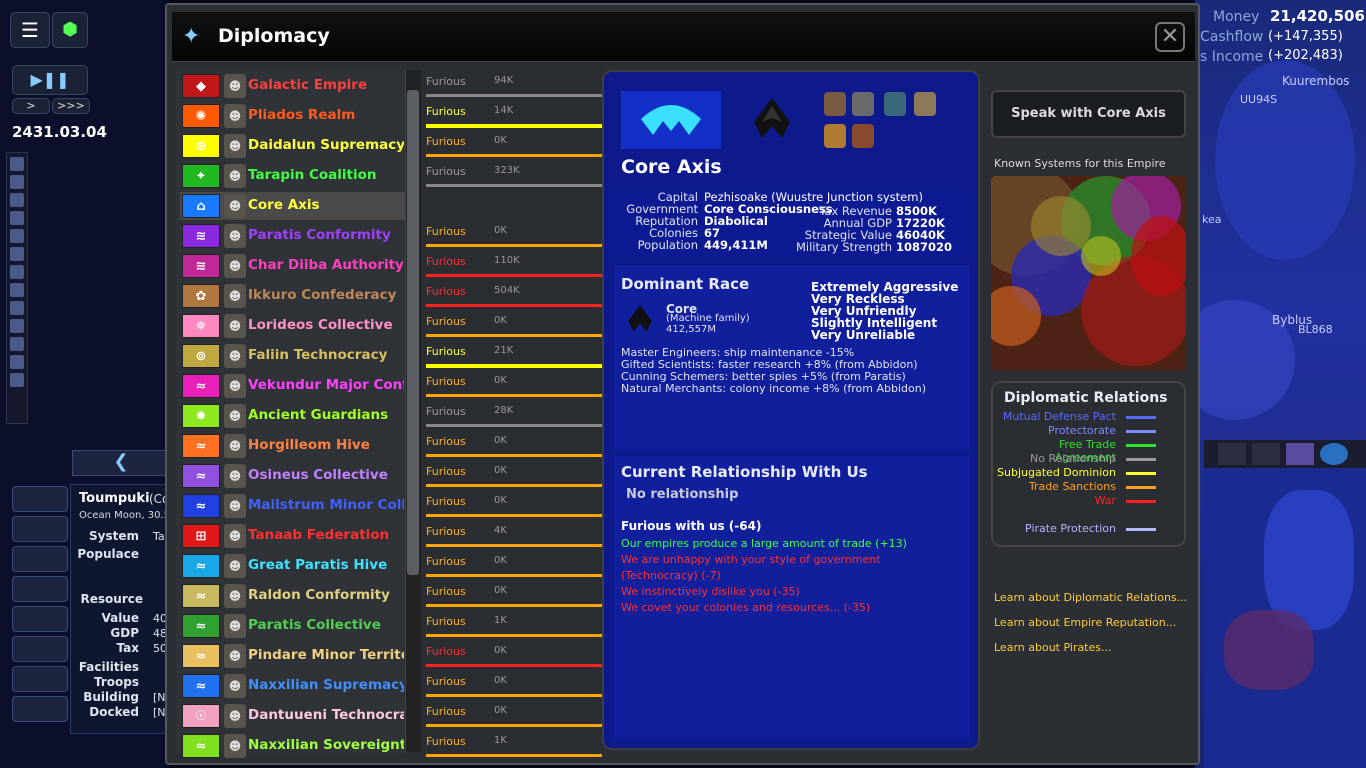 This screenshot has width=1366, height=768. What do you see at coordinates (293, 566) in the screenshot?
I see `empire-row: ≈ ☻ Great Paratis Hive` at bounding box center [293, 566].